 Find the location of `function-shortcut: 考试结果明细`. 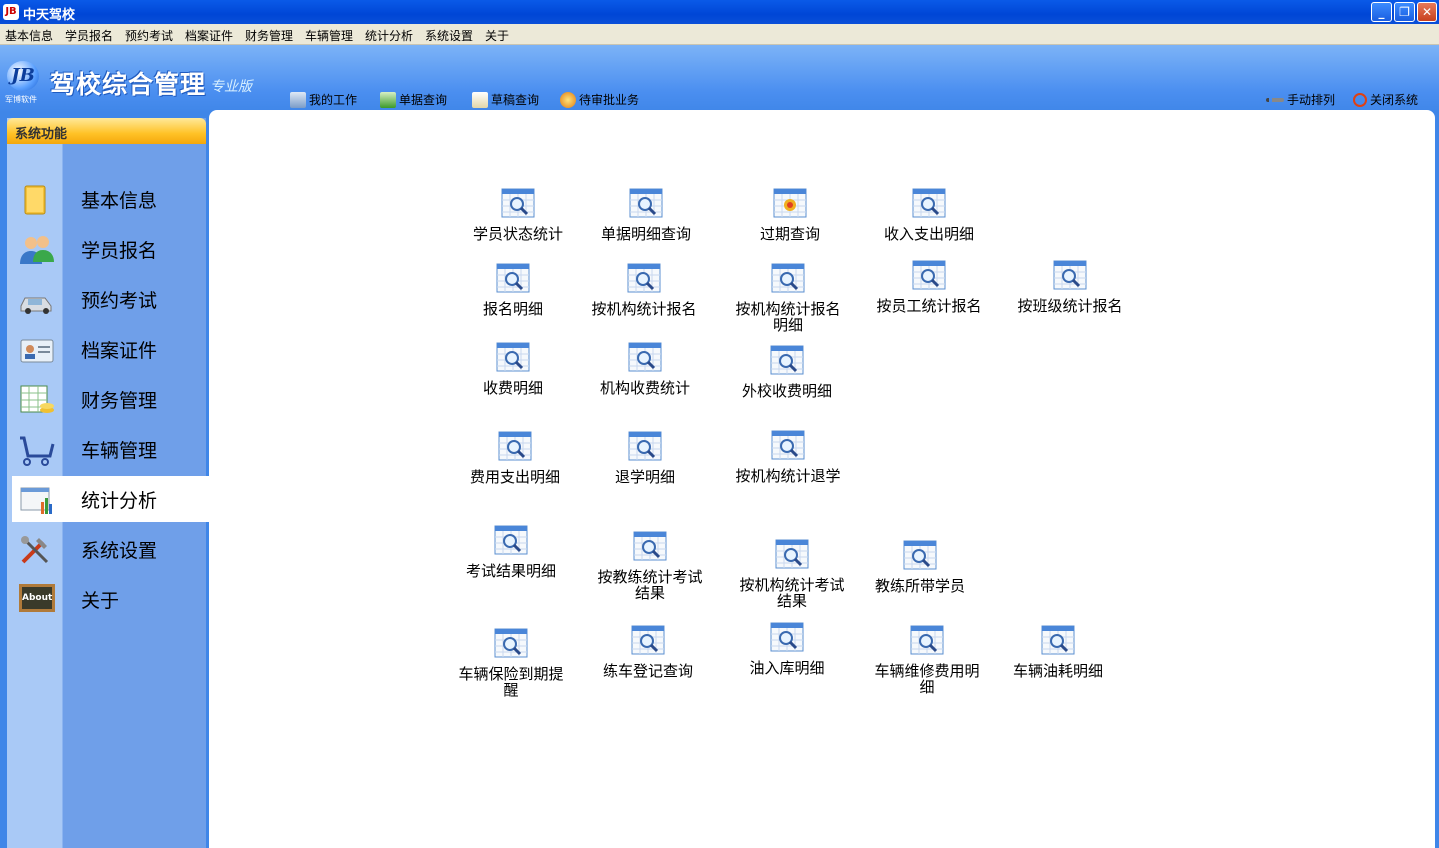

function-shortcut: 考试结果明细 is located at coordinates (511, 552).